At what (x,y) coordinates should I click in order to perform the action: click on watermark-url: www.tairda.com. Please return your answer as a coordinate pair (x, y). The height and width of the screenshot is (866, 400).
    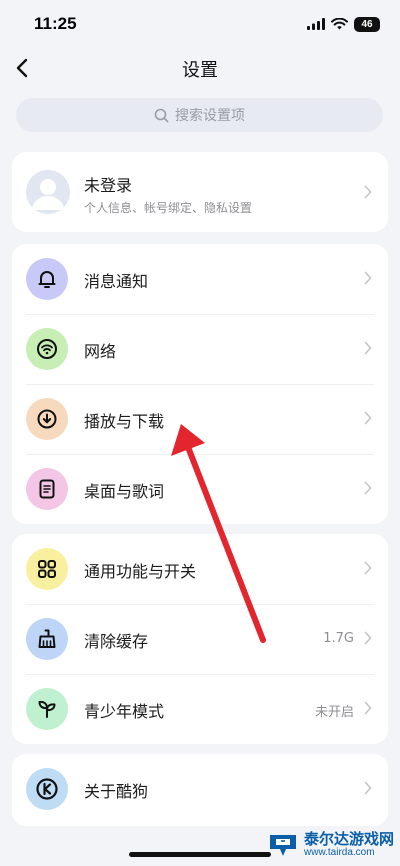
    Looking at the image, I should click on (339, 852).